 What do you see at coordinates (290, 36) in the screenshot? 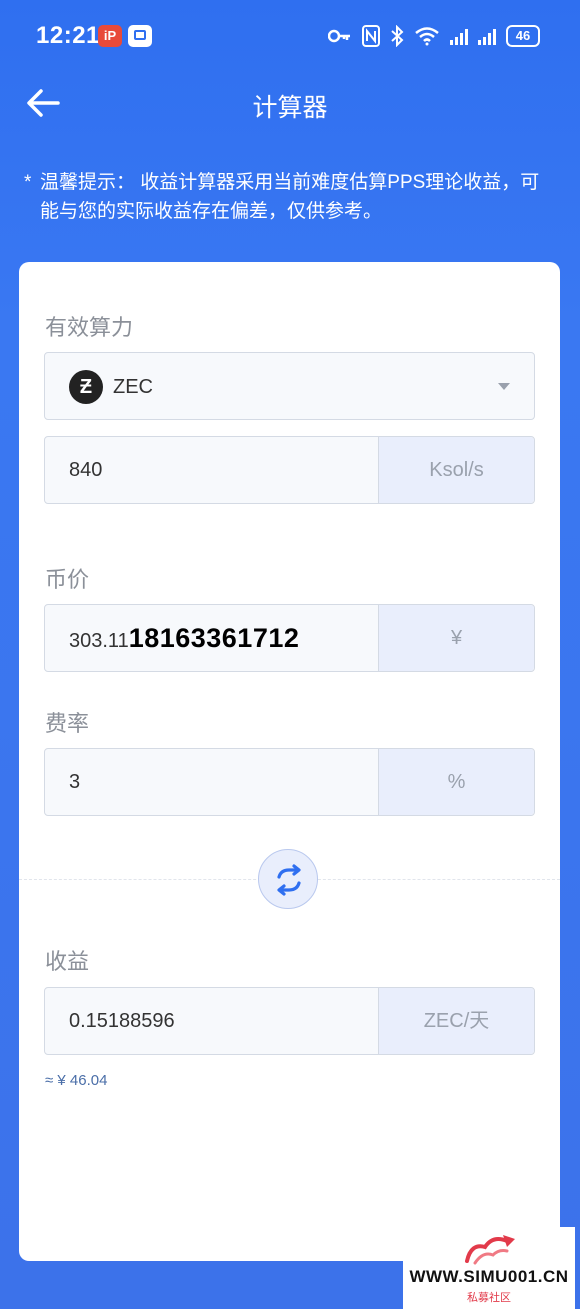
I see `status-bar: 12:21 iP 46` at bounding box center [290, 36].